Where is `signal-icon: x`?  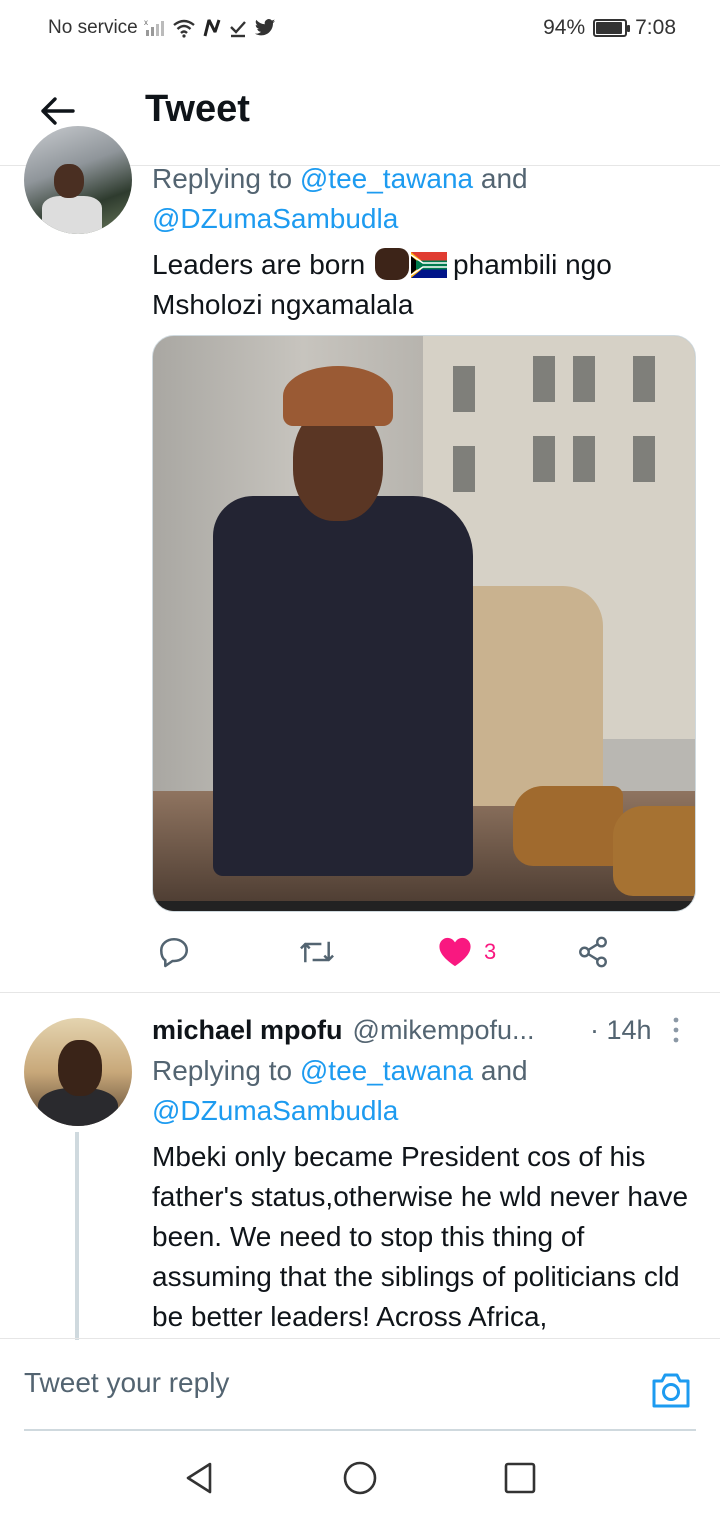
signal-icon: x is located at coordinates (154, 27).